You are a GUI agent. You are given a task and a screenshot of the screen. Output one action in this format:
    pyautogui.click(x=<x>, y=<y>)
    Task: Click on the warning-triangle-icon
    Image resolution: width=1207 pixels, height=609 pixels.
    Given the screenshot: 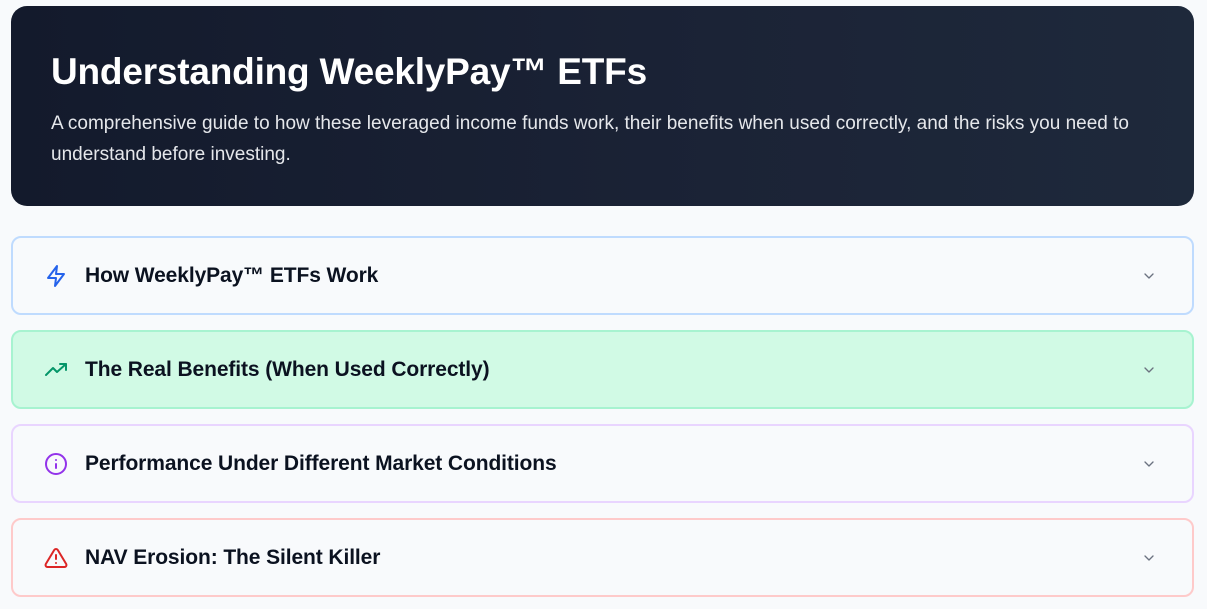 What is the action you would take?
    pyautogui.click(x=56, y=558)
    